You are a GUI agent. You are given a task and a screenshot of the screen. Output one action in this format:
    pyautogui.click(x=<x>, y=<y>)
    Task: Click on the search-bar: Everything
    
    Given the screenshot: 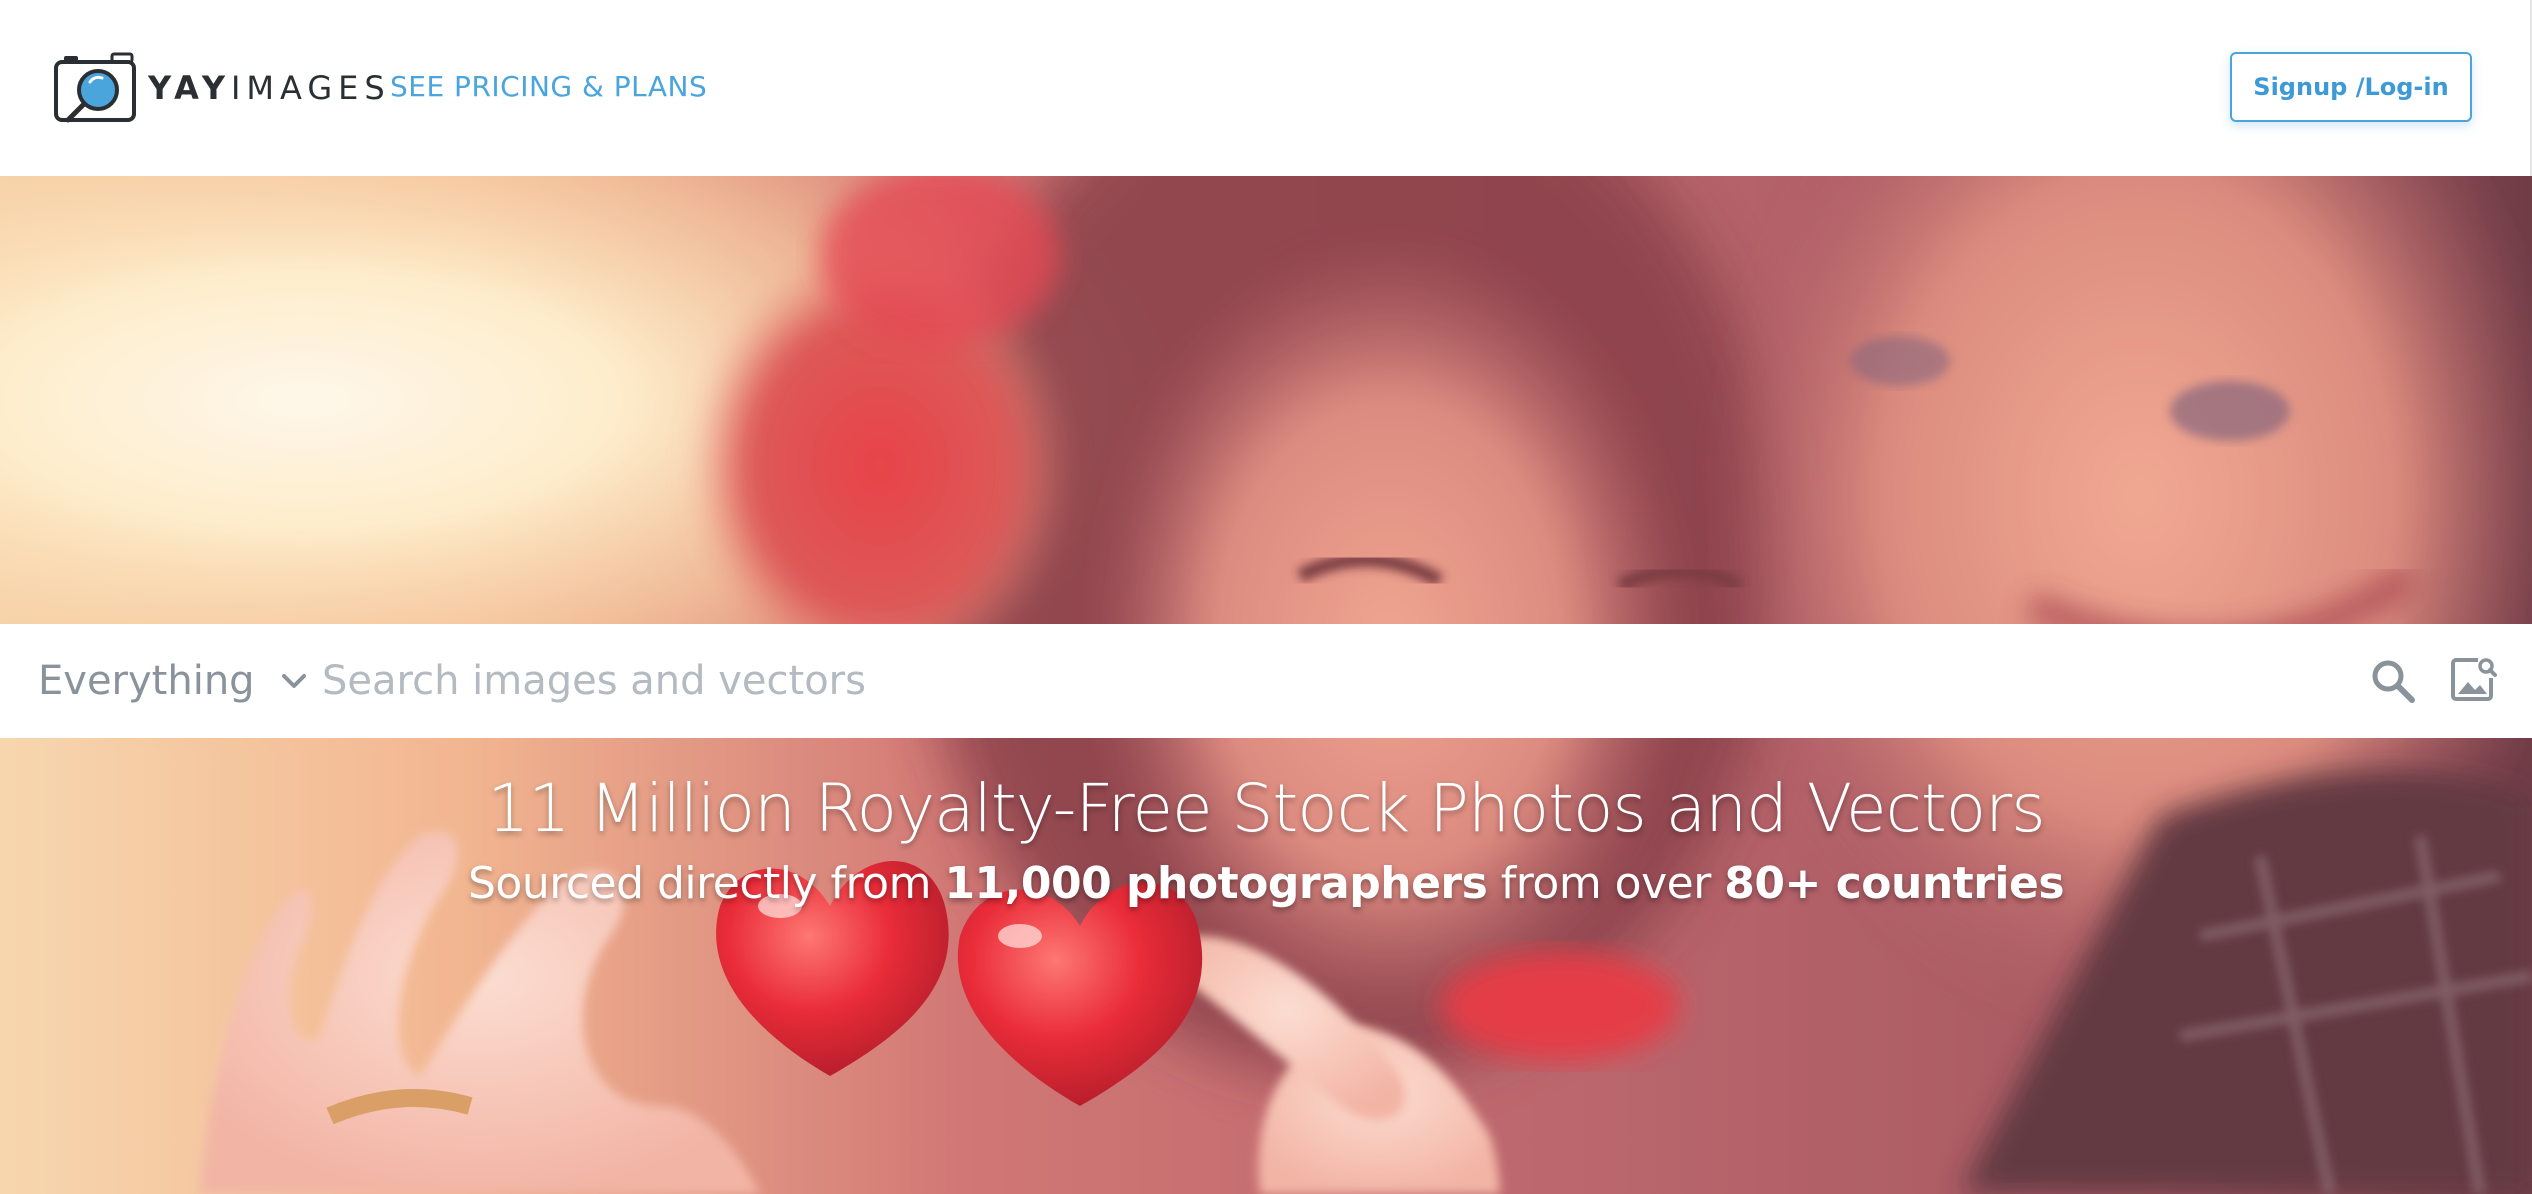 What is the action you would take?
    pyautogui.click(x=1266, y=681)
    